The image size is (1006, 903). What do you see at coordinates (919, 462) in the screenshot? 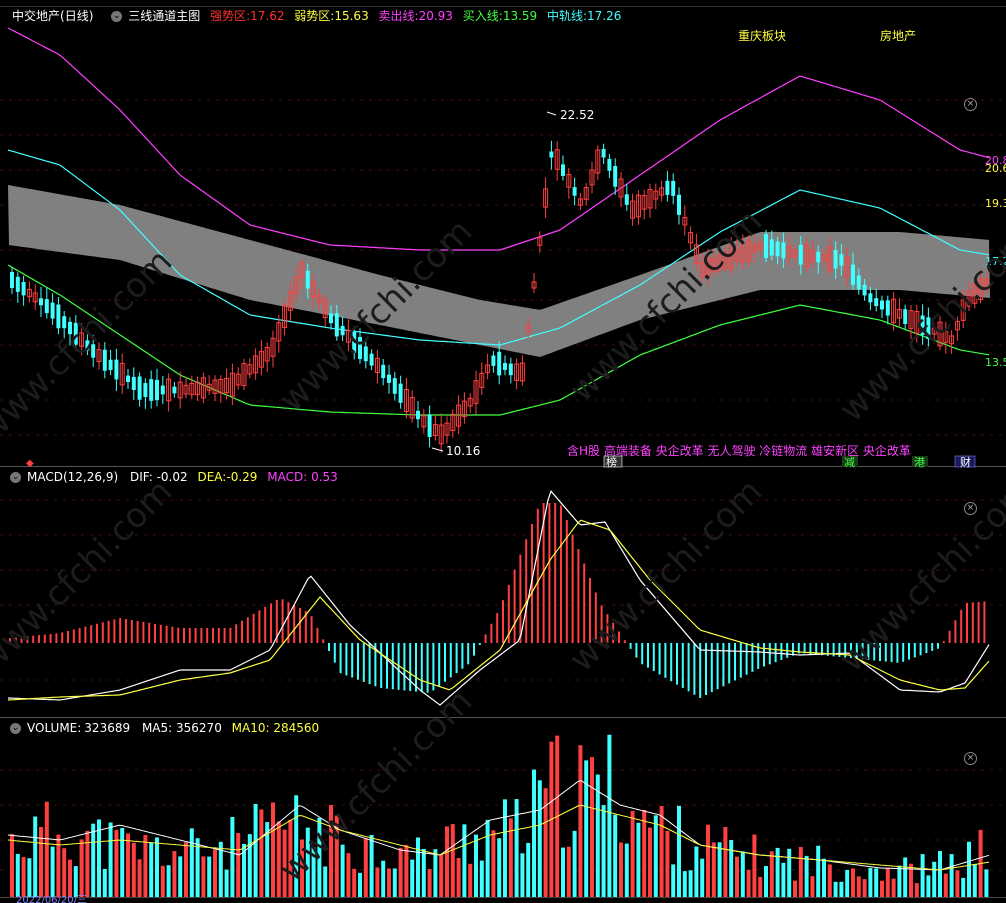
I see `tag-hk: 港` at bounding box center [919, 462].